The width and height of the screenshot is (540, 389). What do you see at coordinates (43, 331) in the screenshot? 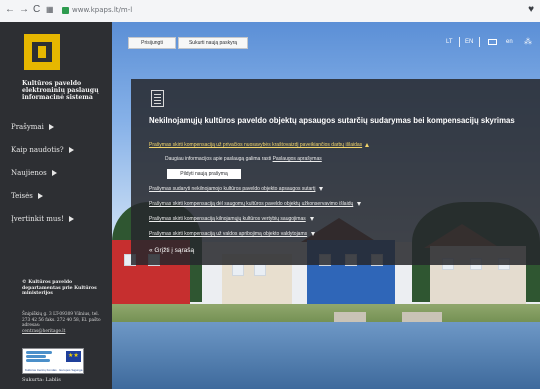
I see `footer-email-link: centras@heritage.lt` at bounding box center [43, 331].